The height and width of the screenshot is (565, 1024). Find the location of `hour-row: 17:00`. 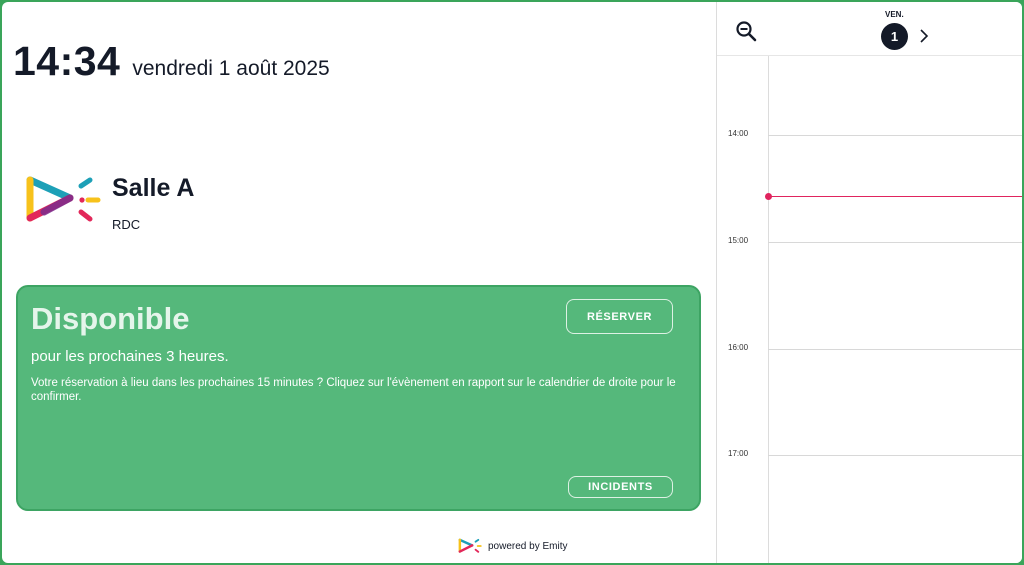

hour-row: 17:00 is located at coordinates (869, 453).